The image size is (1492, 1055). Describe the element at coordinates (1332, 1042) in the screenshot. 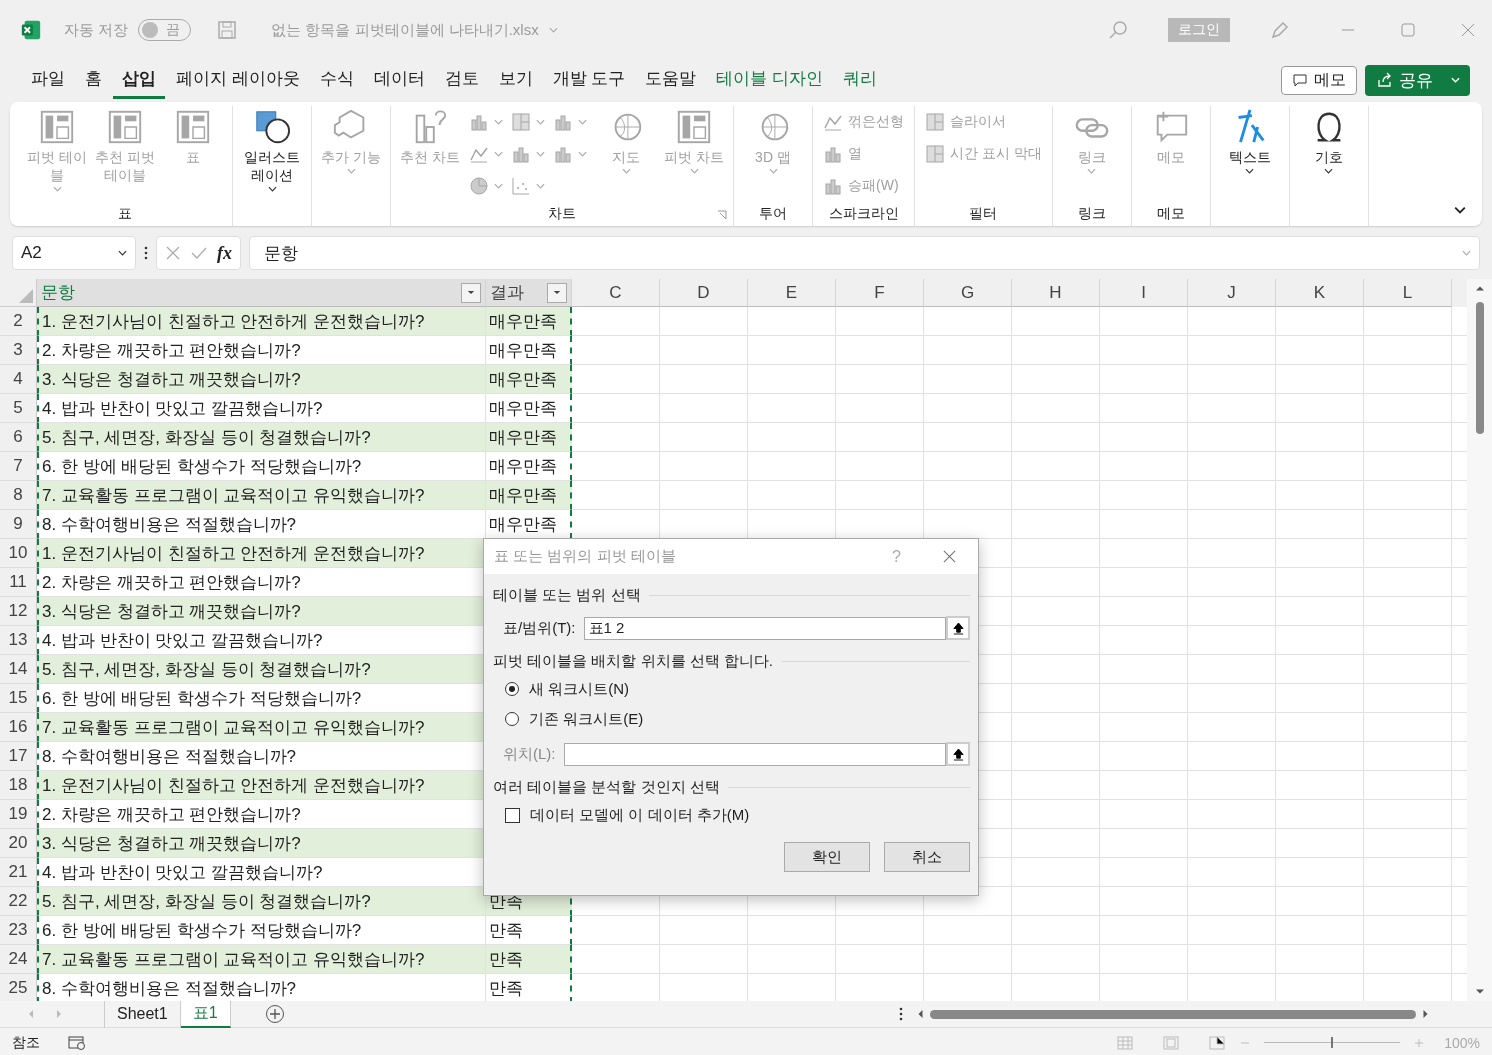

I see `zoom-slider-thumb` at that location.